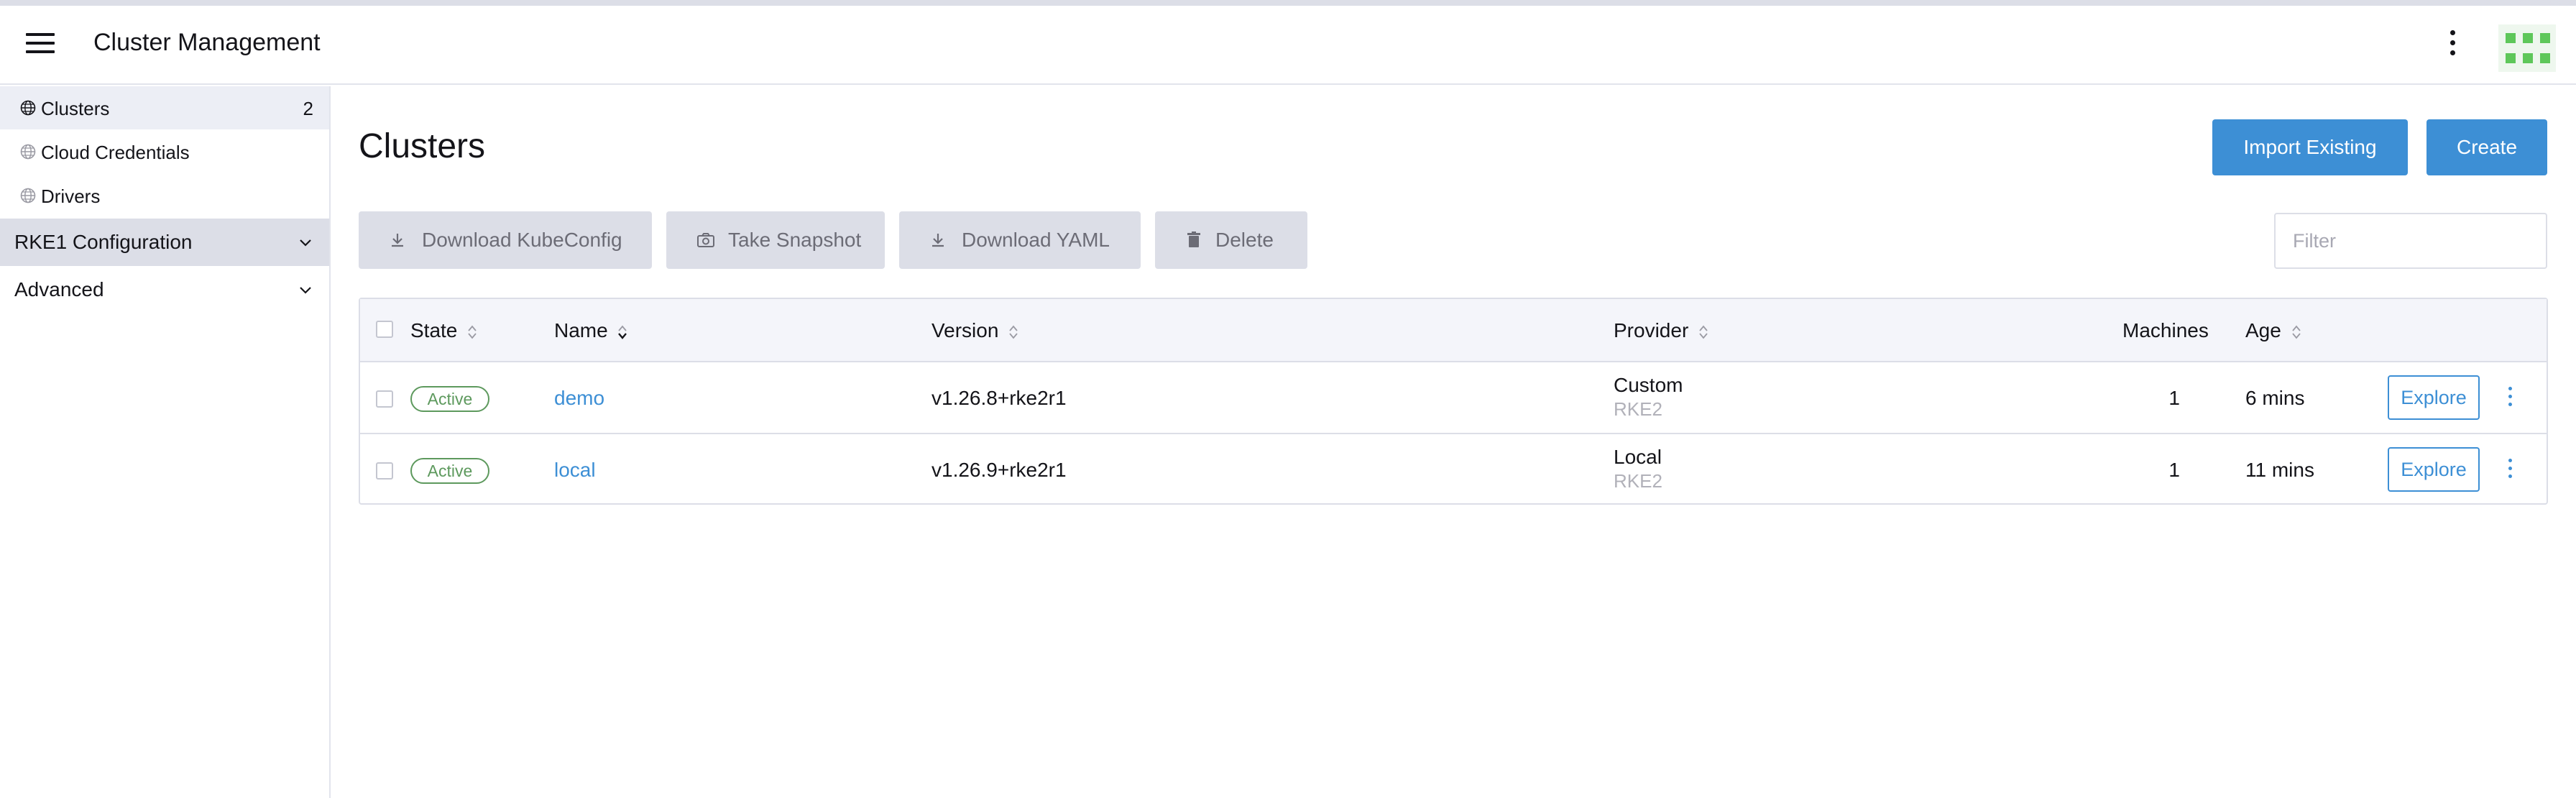 The height and width of the screenshot is (798, 2576). Describe the element at coordinates (1453, 330) in the screenshot. I see `table-header: State Name Version Provider Machines Age` at that location.